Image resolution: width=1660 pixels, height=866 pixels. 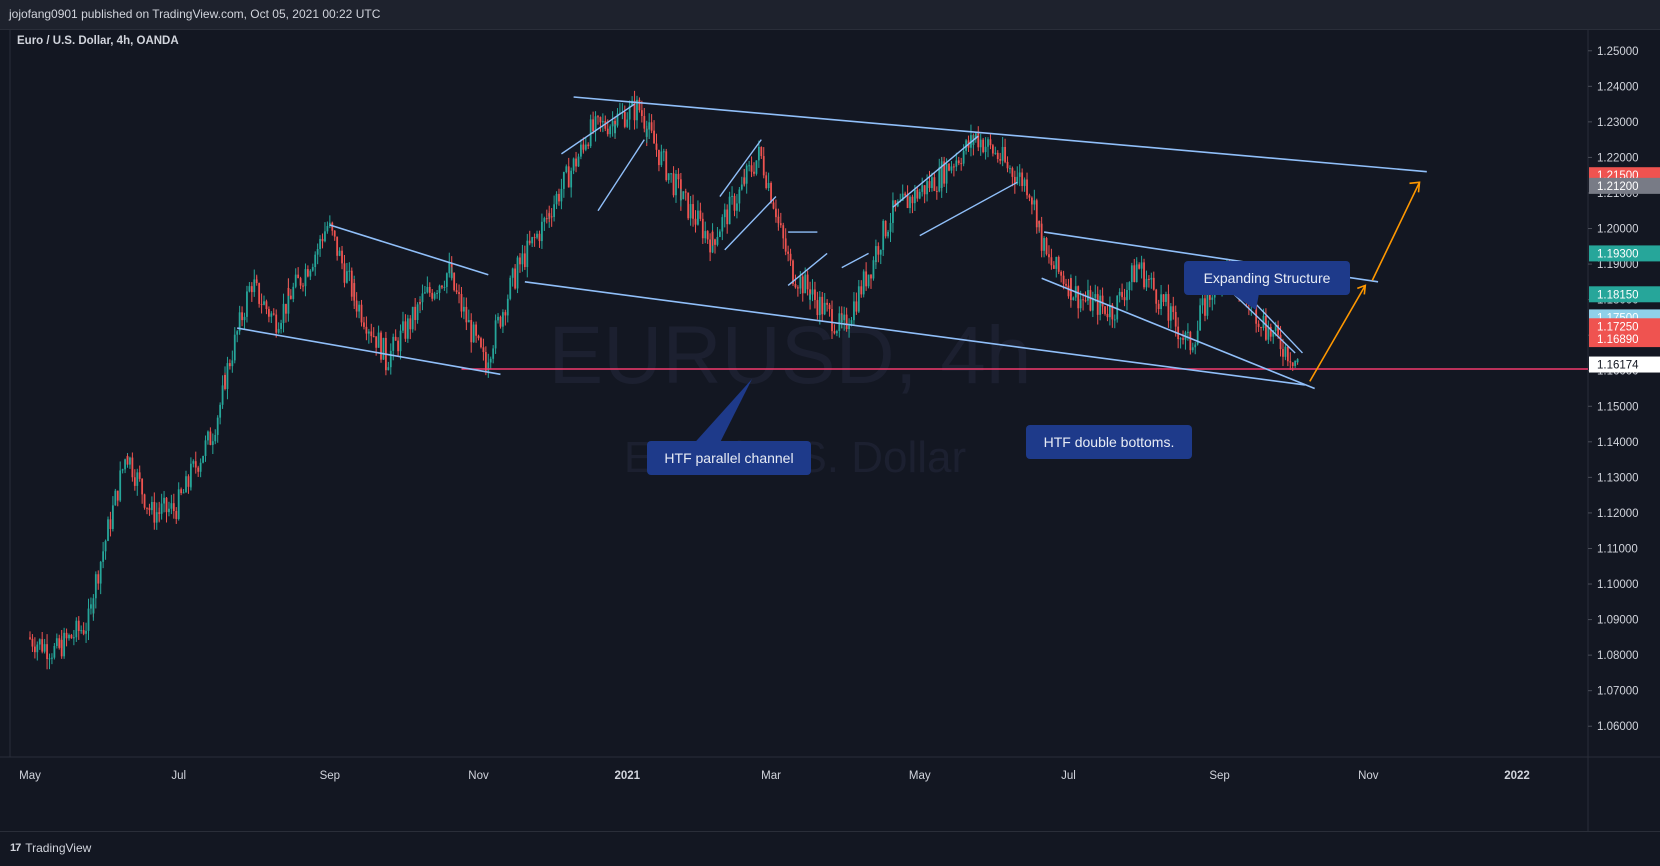 What do you see at coordinates (1618, 254) in the screenshot?
I see `price-tag-label: 1.19300` at bounding box center [1618, 254].